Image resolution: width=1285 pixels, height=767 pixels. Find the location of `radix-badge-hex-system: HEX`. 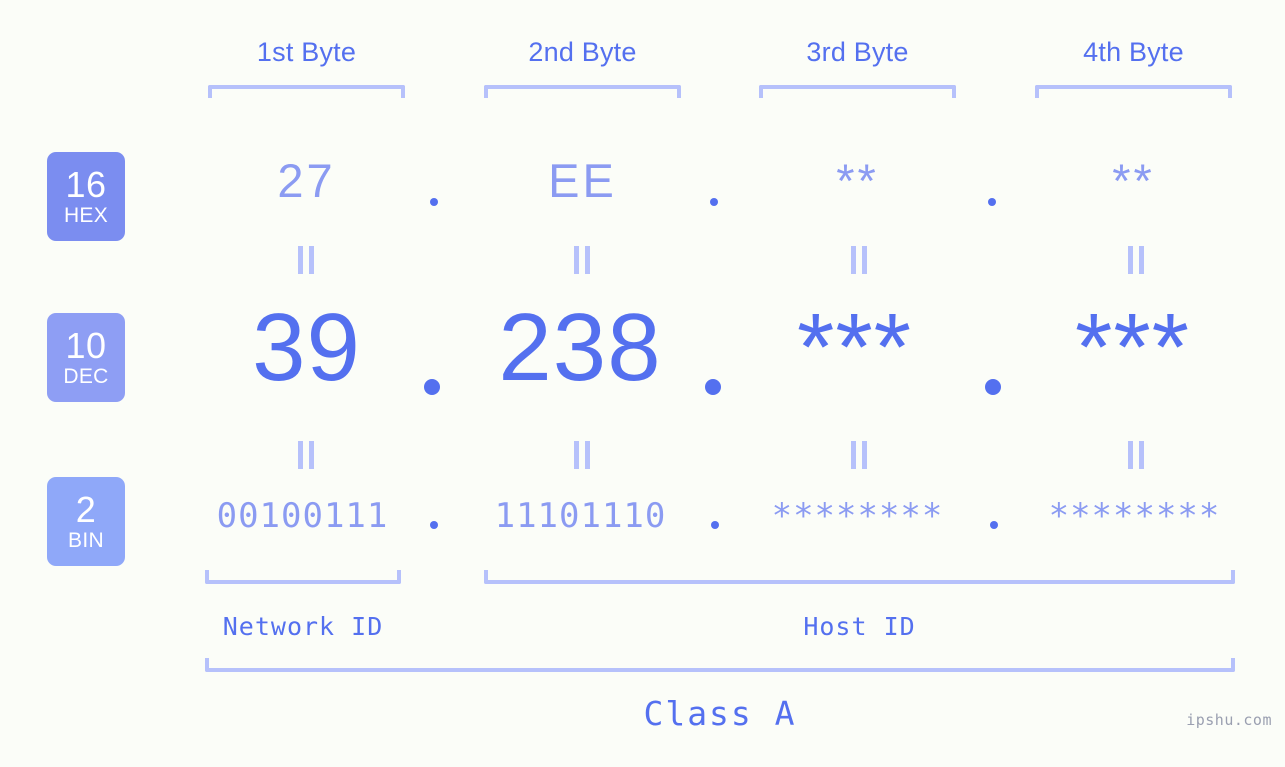

radix-badge-hex-system: HEX is located at coordinates (86, 215).